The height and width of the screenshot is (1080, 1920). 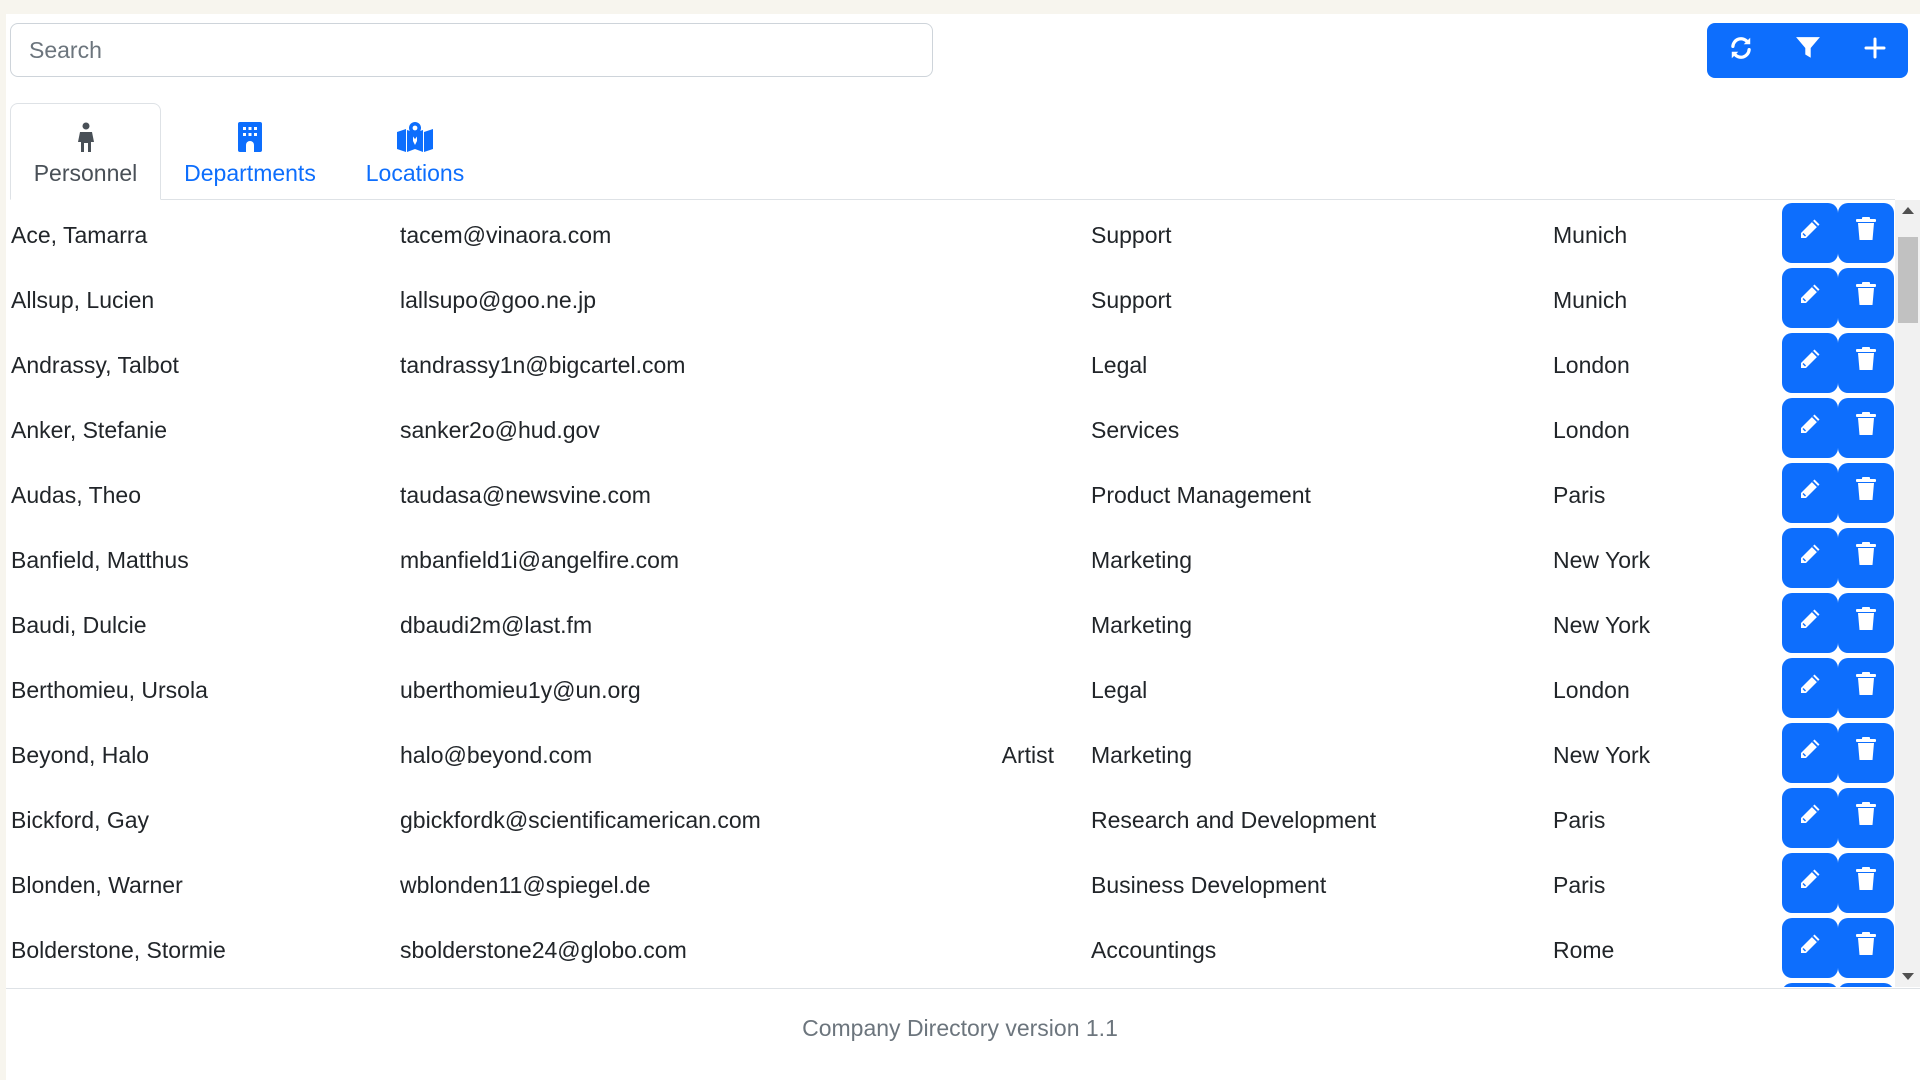 I want to click on scroll-up-button, so click(x=1907, y=210).